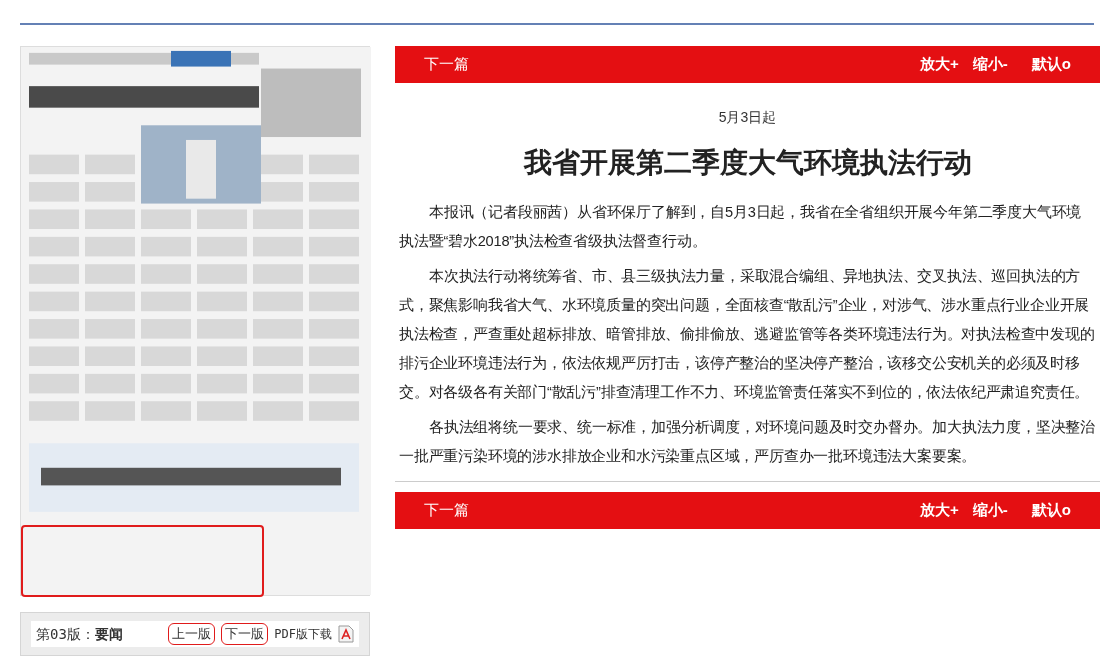  What do you see at coordinates (303, 634) in the screenshot?
I see `pdf-download-link: PDF版下载` at bounding box center [303, 634].